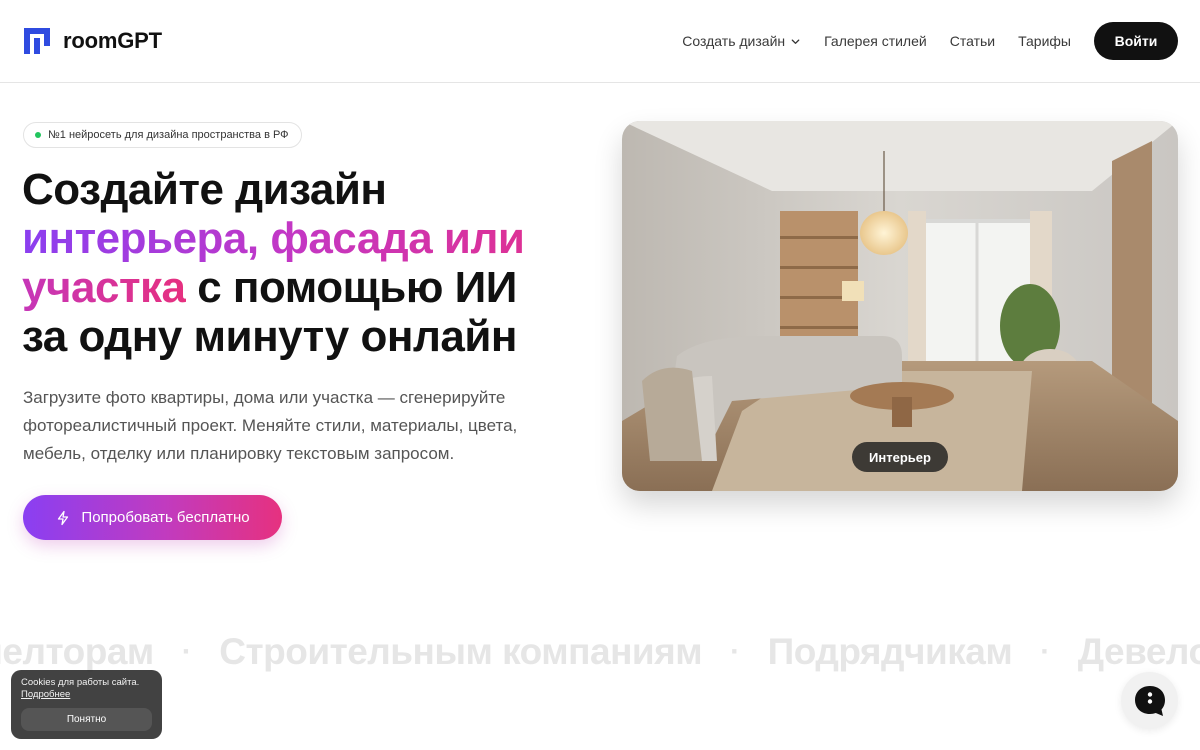  What do you see at coordinates (204, 189) in the screenshot?
I see `headline-line-1: Создайте дизайн` at bounding box center [204, 189].